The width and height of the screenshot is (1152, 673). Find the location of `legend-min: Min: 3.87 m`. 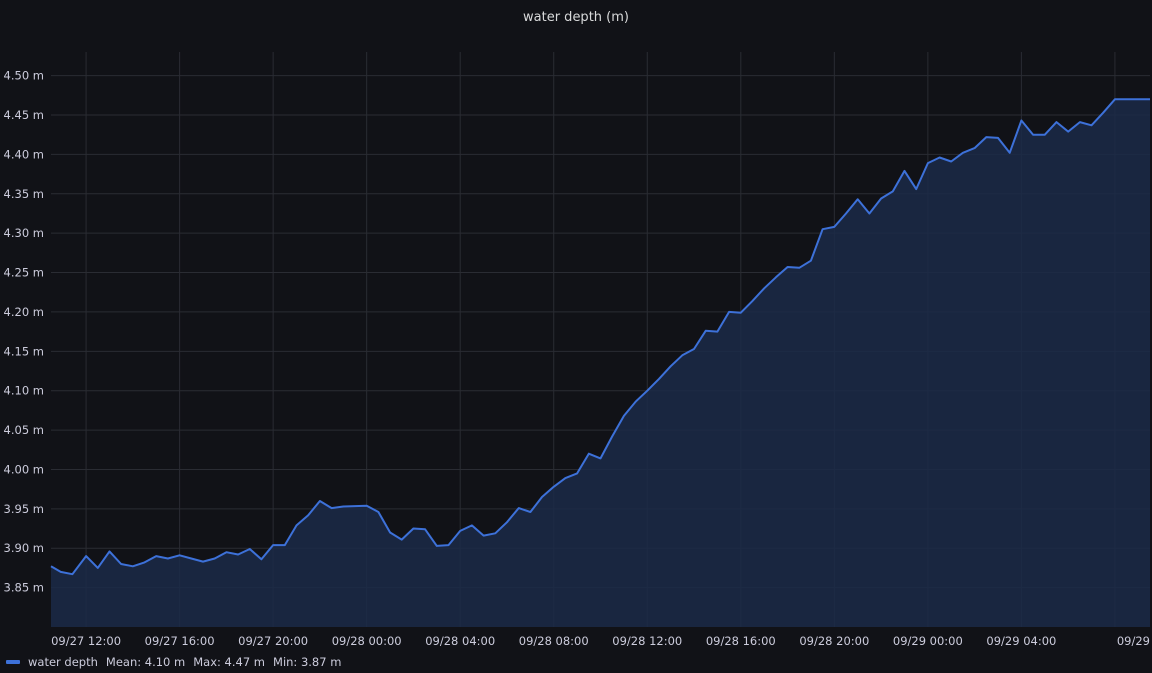

legend-min: Min: 3.87 m is located at coordinates (307, 662).